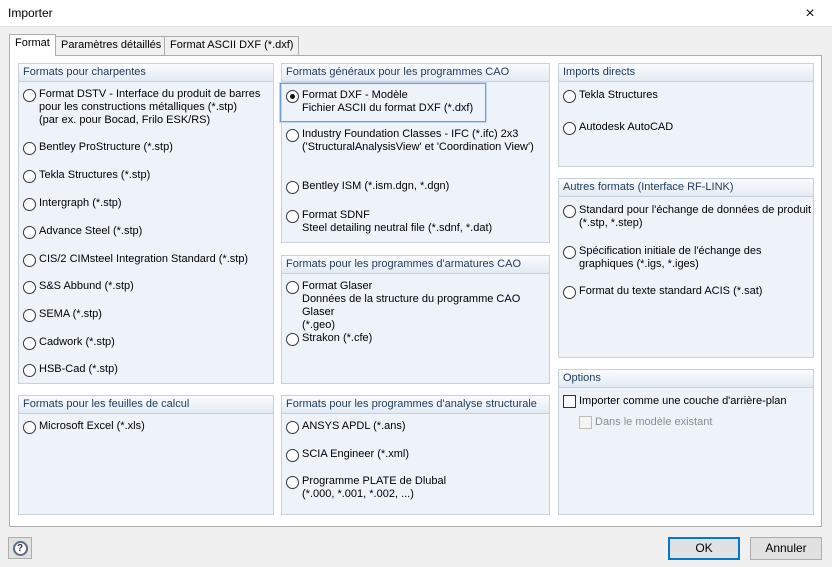 The height and width of the screenshot is (567, 832). What do you see at coordinates (654, 422) in the screenshot?
I see `checkbox-label: Dans le modèle existant` at bounding box center [654, 422].